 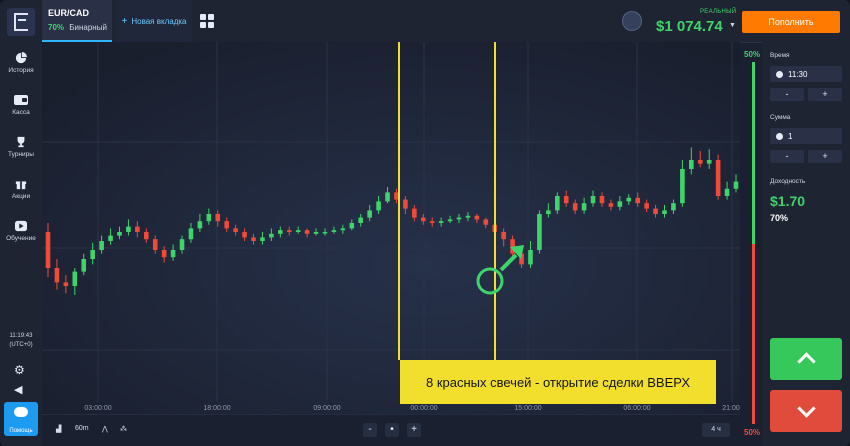 I want to click on x-tick-label: 00:00:00, so click(x=423, y=408).